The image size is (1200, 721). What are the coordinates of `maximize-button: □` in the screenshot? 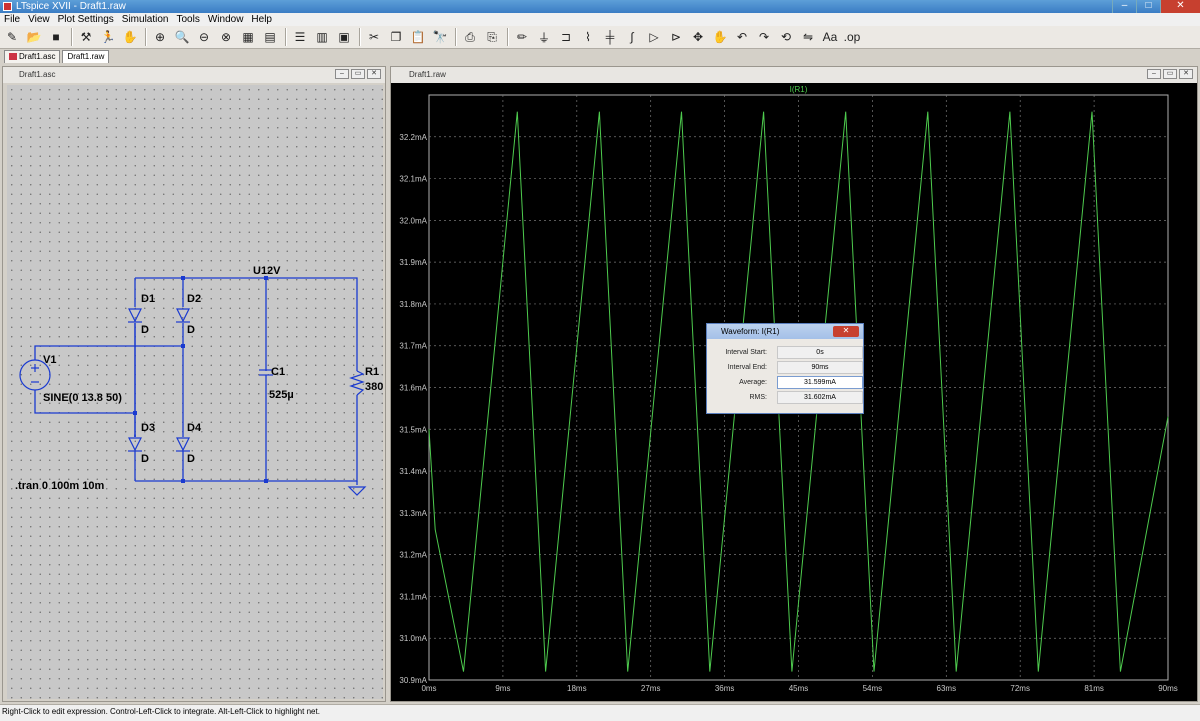 It's located at (1148, 6).